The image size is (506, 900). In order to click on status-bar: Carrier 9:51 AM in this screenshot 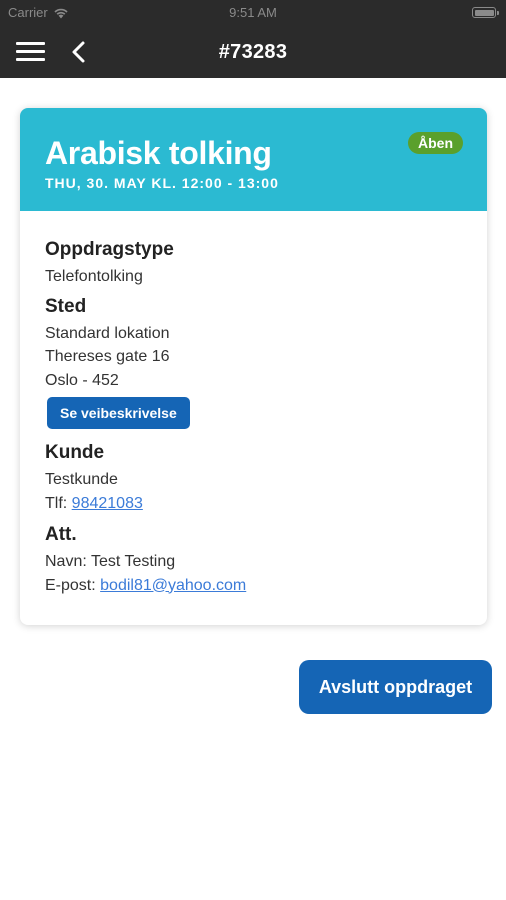, I will do `click(253, 13)`.